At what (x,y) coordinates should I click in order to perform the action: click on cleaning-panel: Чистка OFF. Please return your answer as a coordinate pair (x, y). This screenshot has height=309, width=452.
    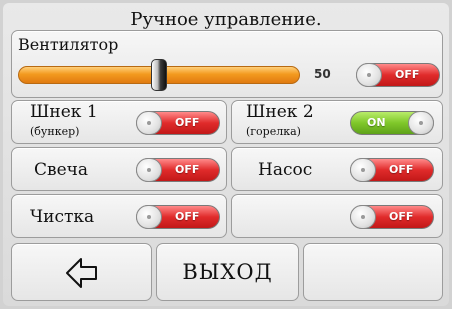
    Looking at the image, I should click on (119, 216).